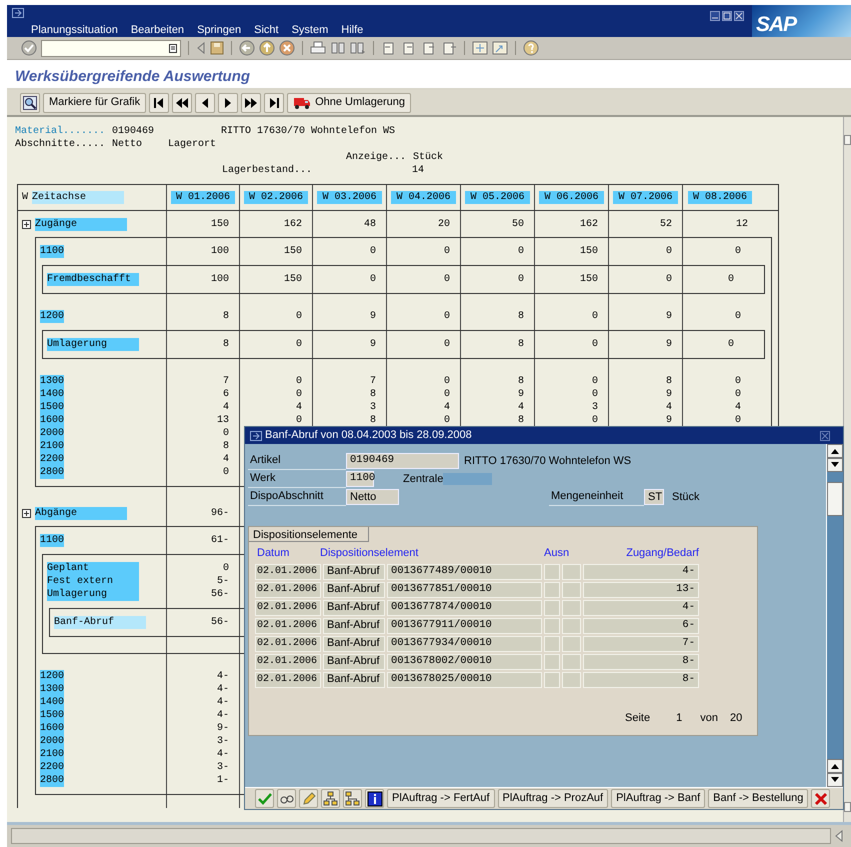 The height and width of the screenshot is (847, 851). Describe the element at coordinates (464, 590) in the screenshot. I see `number-cell: 0013677851/00010` at that location.